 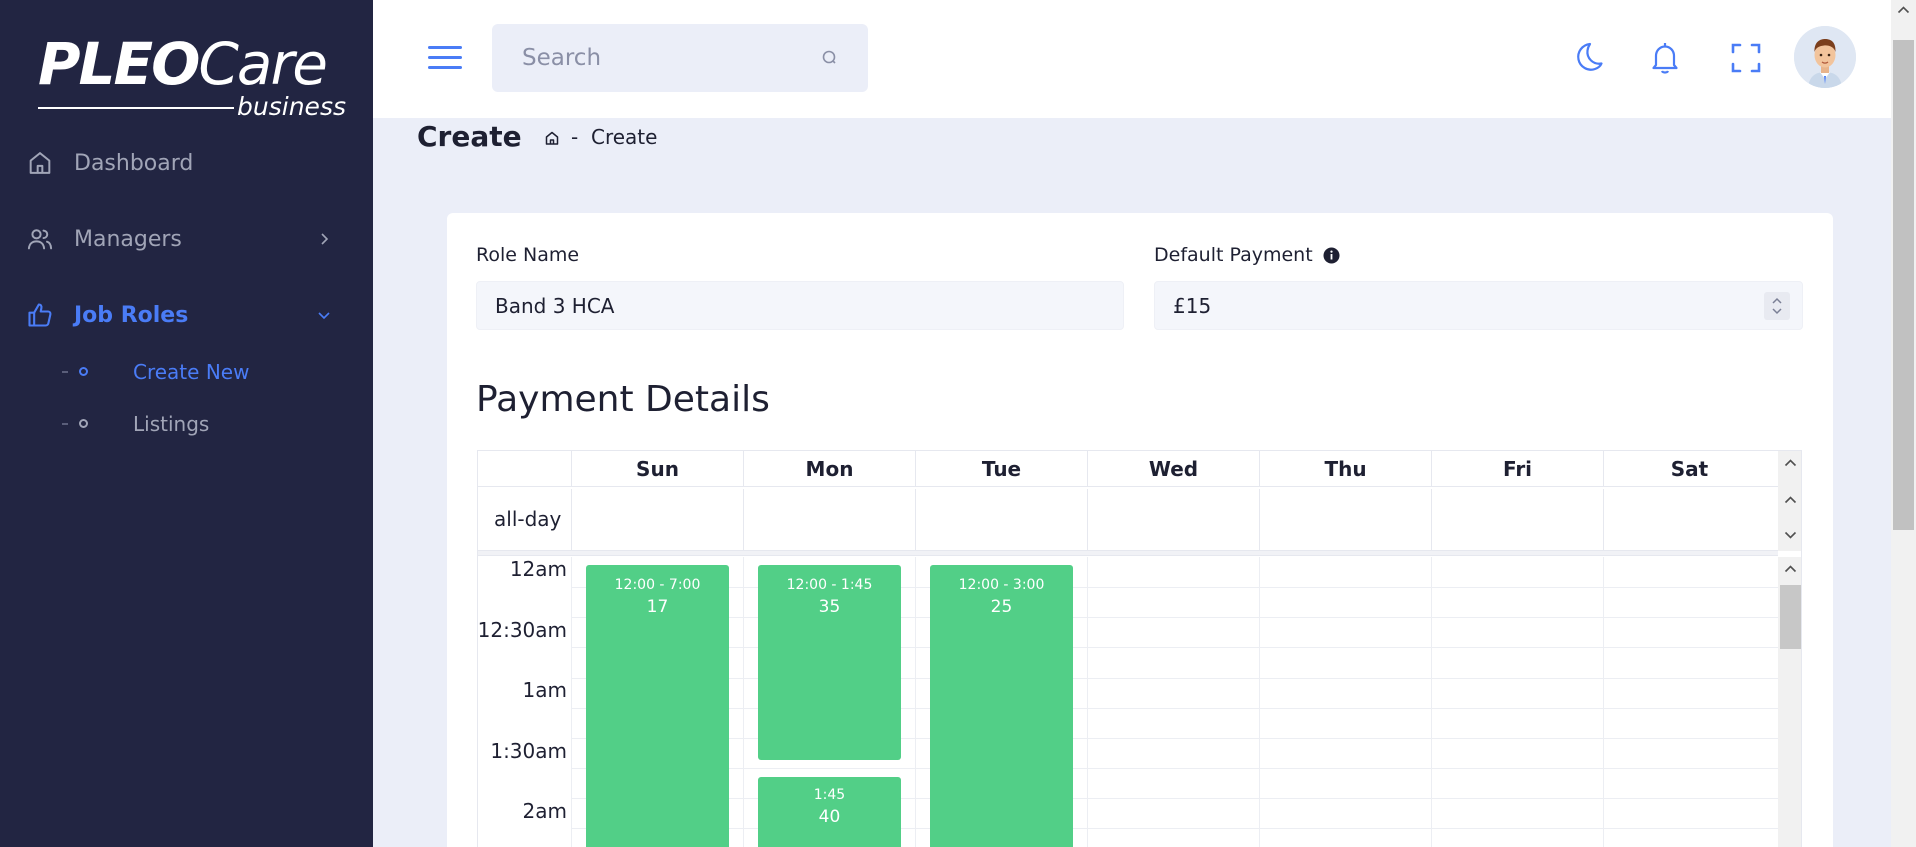 I want to click on payment-details-title: Payment Details, so click(x=623, y=399).